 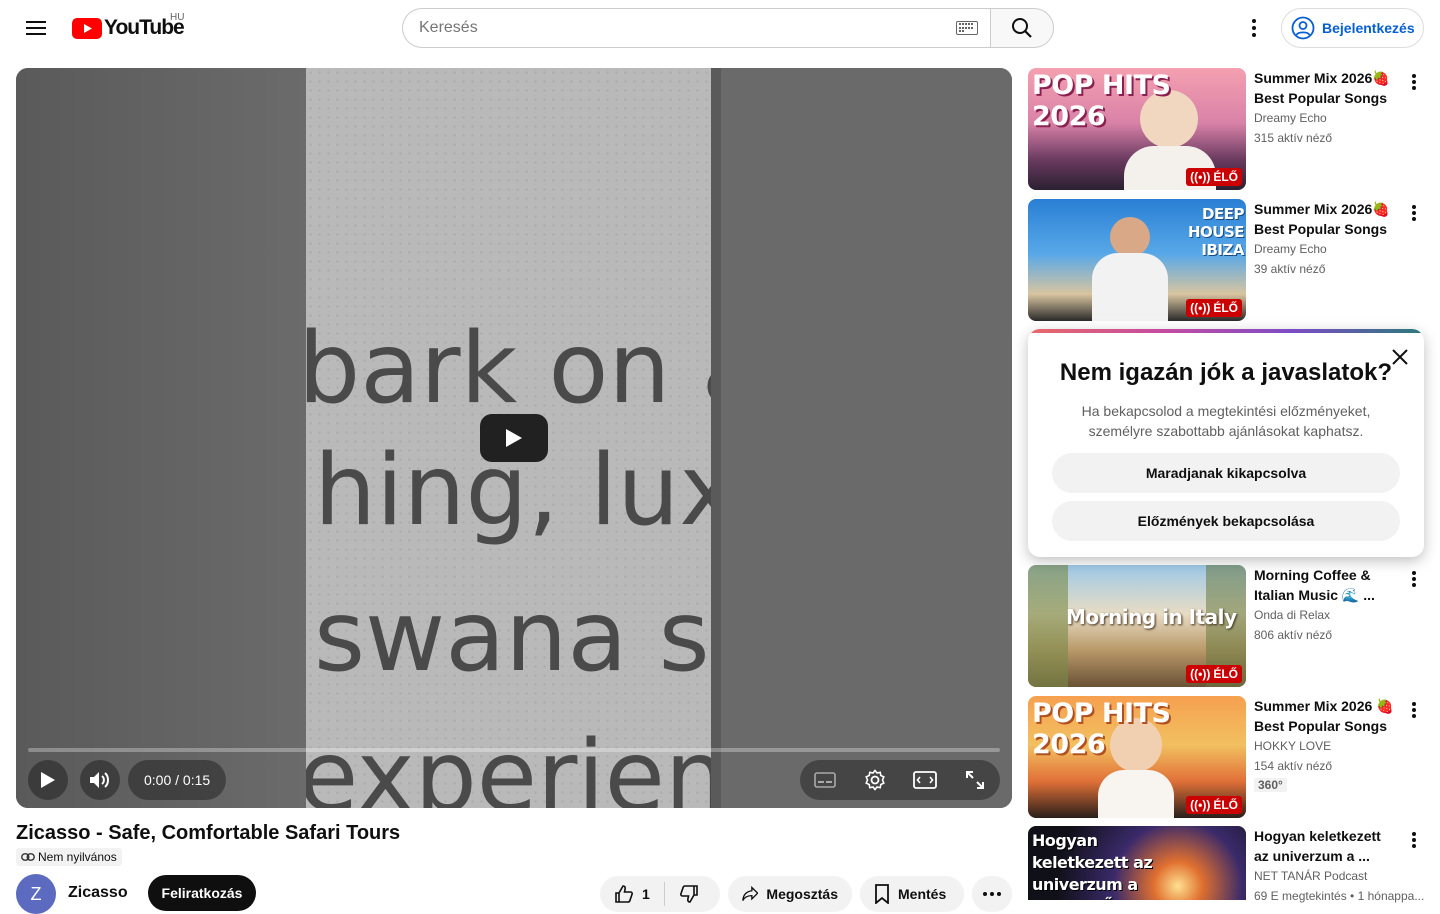 What do you see at coordinates (196, 780) in the screenshot?
I see `time-total: 0:15` at bounding box center [196, 780].